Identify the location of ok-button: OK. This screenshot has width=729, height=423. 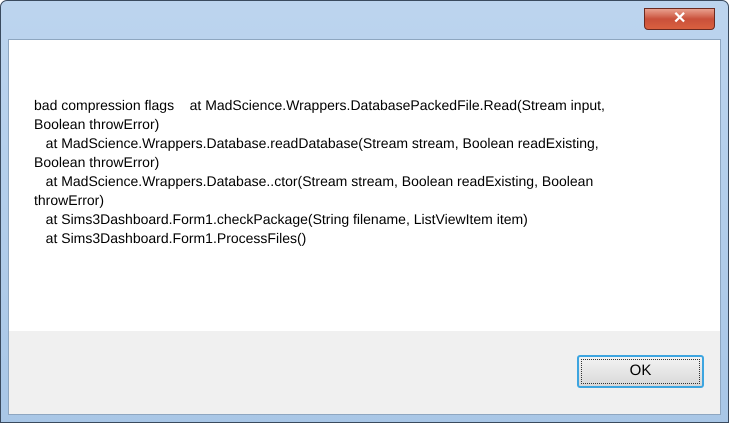
(640, 371).